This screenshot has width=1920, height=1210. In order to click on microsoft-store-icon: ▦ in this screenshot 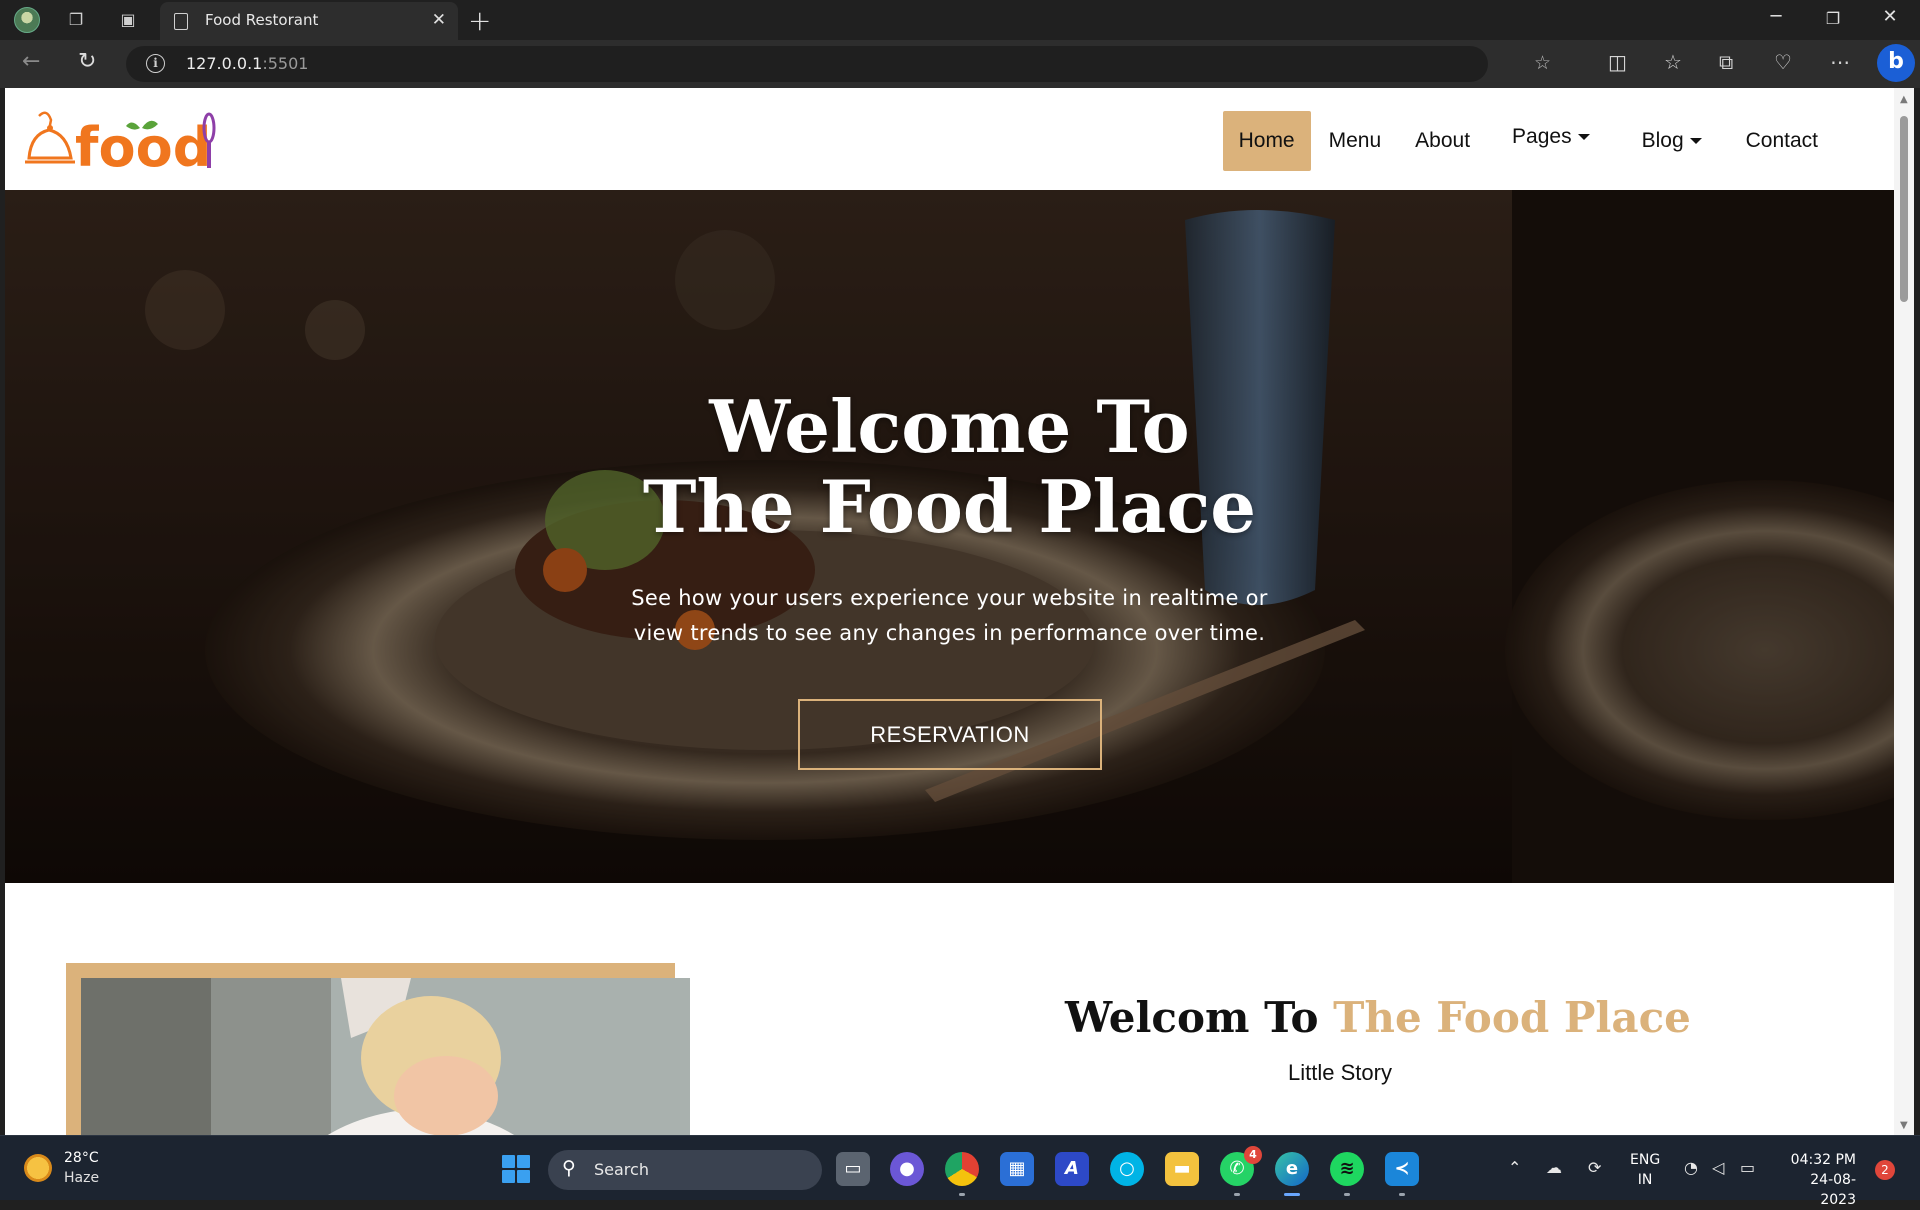, I will do `click(1017, 1169)`.